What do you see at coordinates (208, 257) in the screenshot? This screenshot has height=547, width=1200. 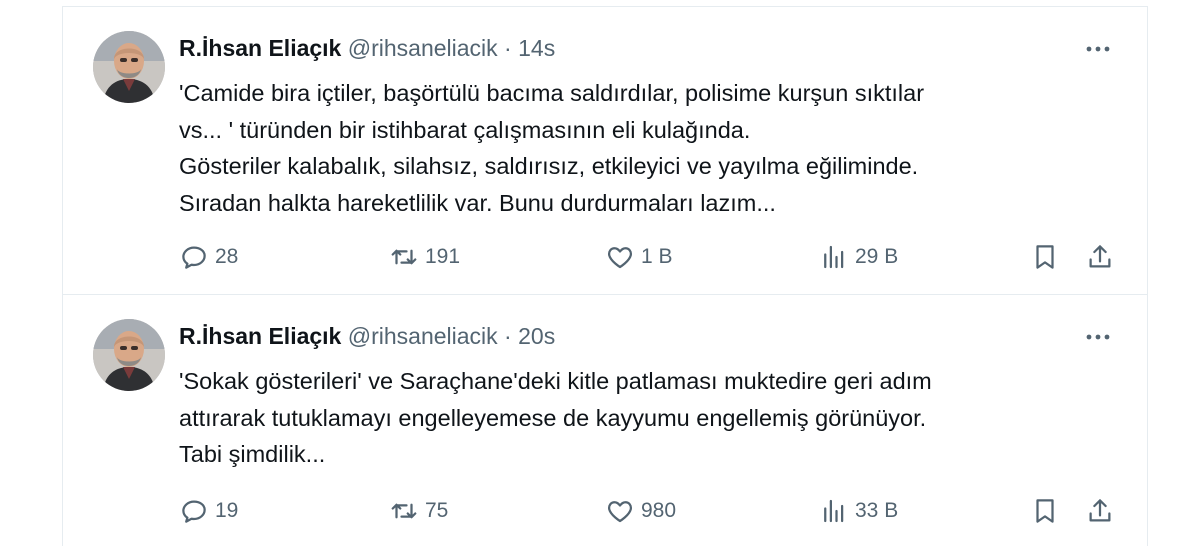 I see `reply-button: 28` at bounding box center [208, 257].